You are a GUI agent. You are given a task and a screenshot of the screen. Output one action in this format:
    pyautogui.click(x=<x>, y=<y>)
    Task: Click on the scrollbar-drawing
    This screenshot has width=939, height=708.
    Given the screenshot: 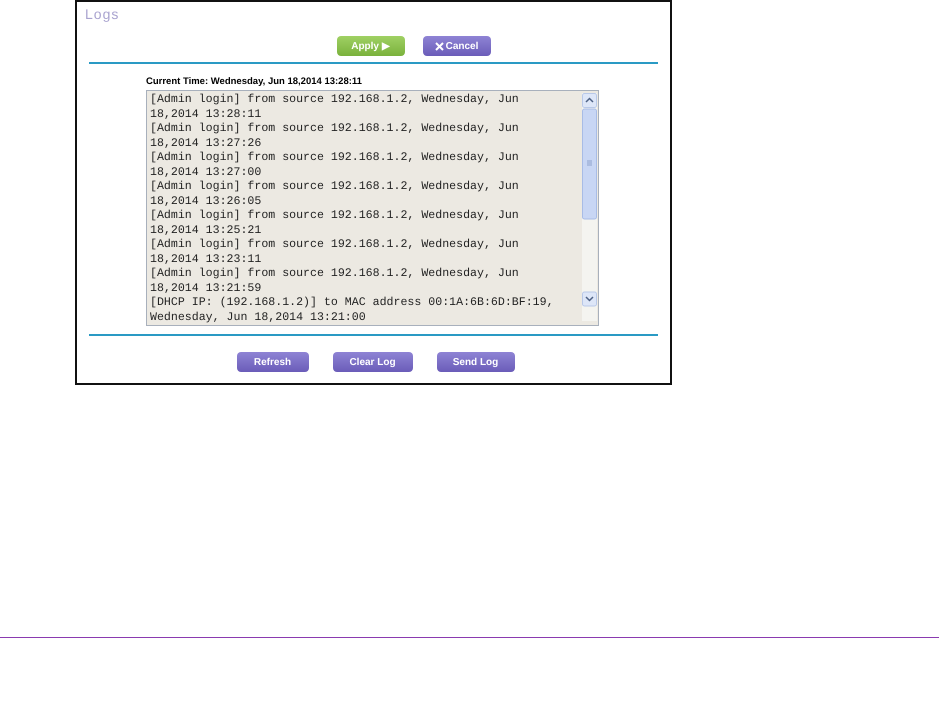 What is the action you would take?
    pyautogui.click(x=589, y=207)
    